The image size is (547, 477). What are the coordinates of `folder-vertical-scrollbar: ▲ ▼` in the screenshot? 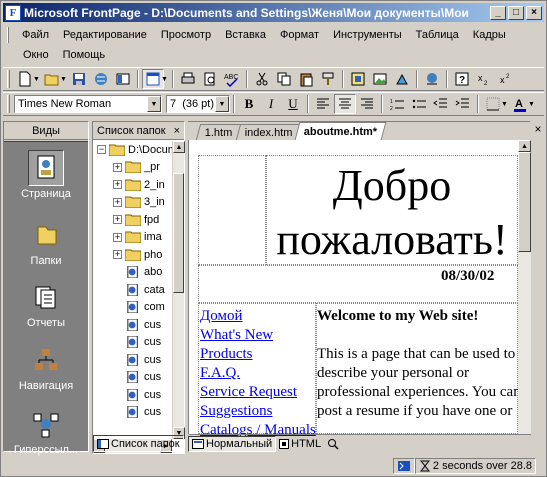 It's located at (178, 290).